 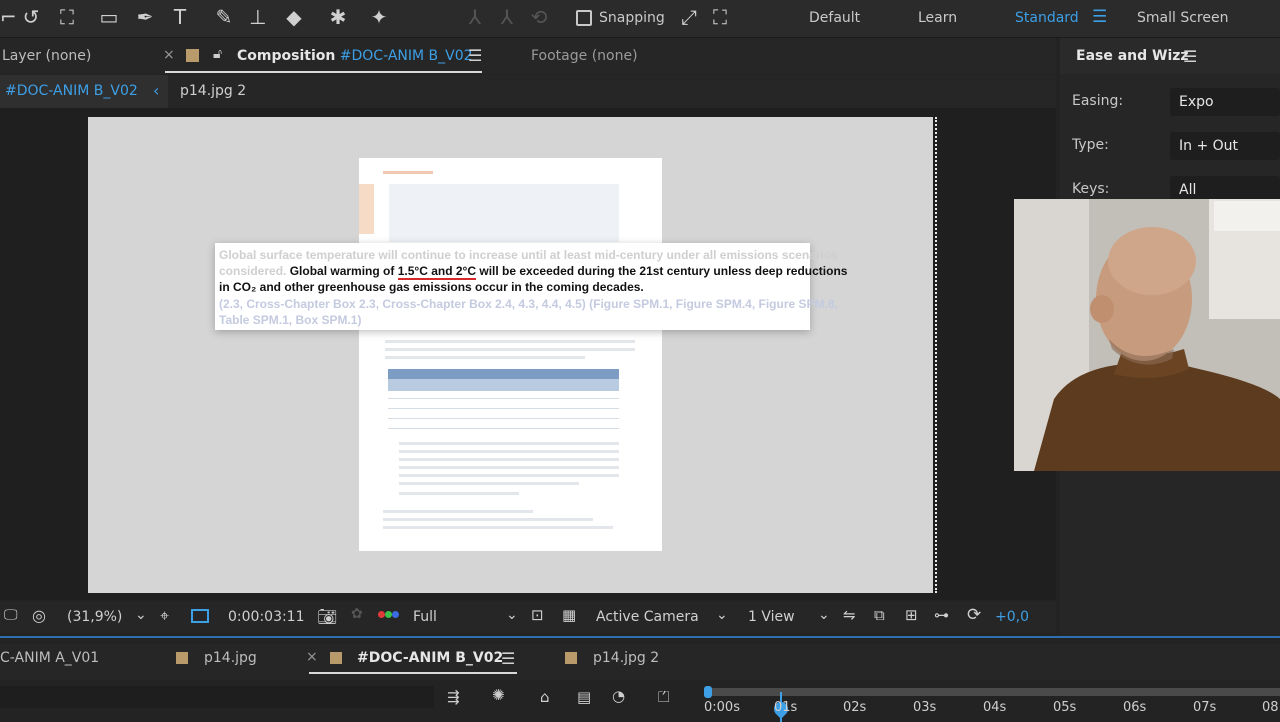 I want to click on tab-layer: Layer (none), so click(x=46, y=56).